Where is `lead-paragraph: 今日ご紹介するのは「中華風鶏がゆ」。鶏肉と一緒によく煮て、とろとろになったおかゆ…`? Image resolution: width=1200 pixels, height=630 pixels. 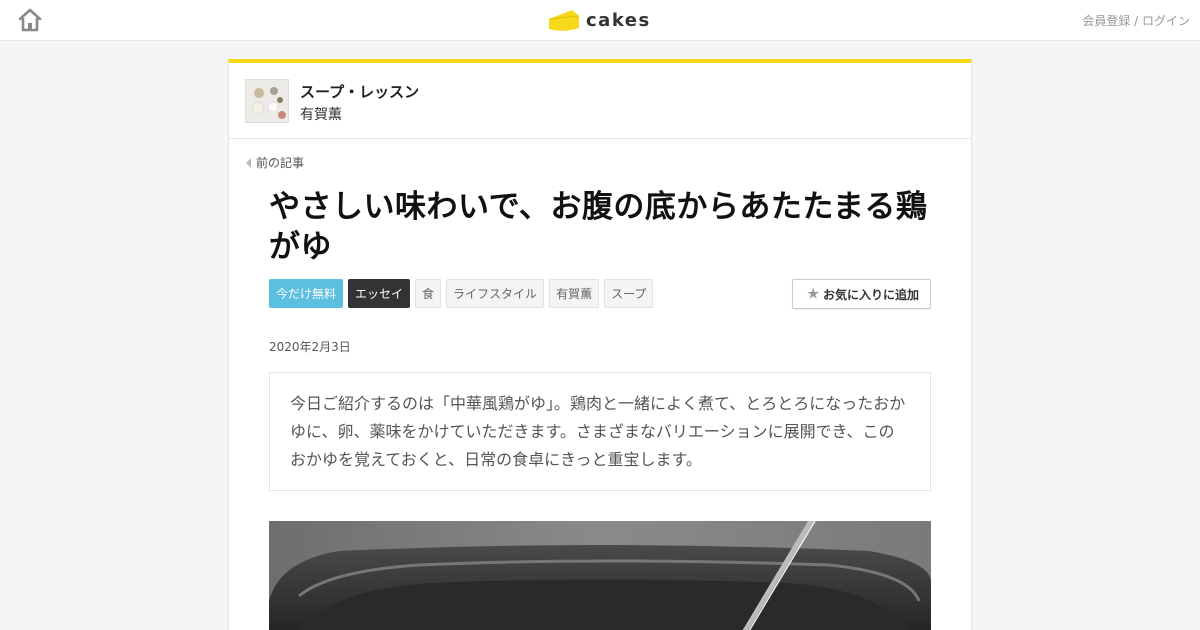
lead-paragraph: 今日ご紹介するのは「中華風鶏がゆ」。鶏肉と一緒によく煮て、とろとろになったおかゆ… is located at coordinates (600, 431).